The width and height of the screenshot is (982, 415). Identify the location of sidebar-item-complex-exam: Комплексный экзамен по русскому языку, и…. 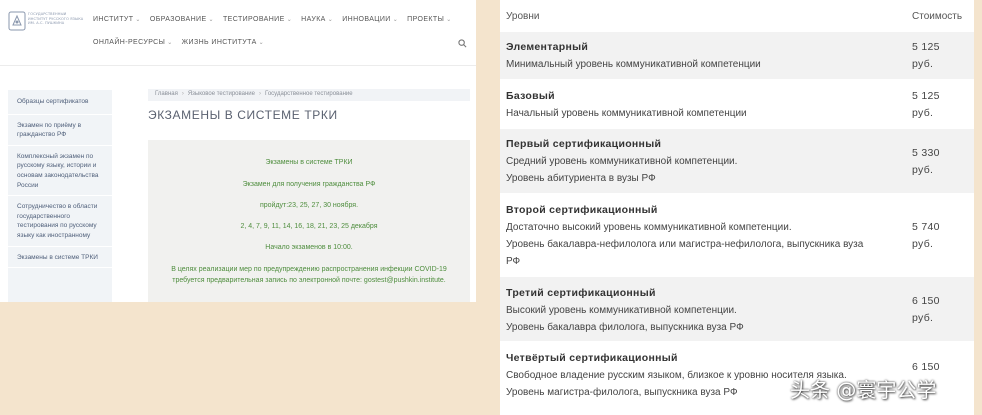
(60, 171).